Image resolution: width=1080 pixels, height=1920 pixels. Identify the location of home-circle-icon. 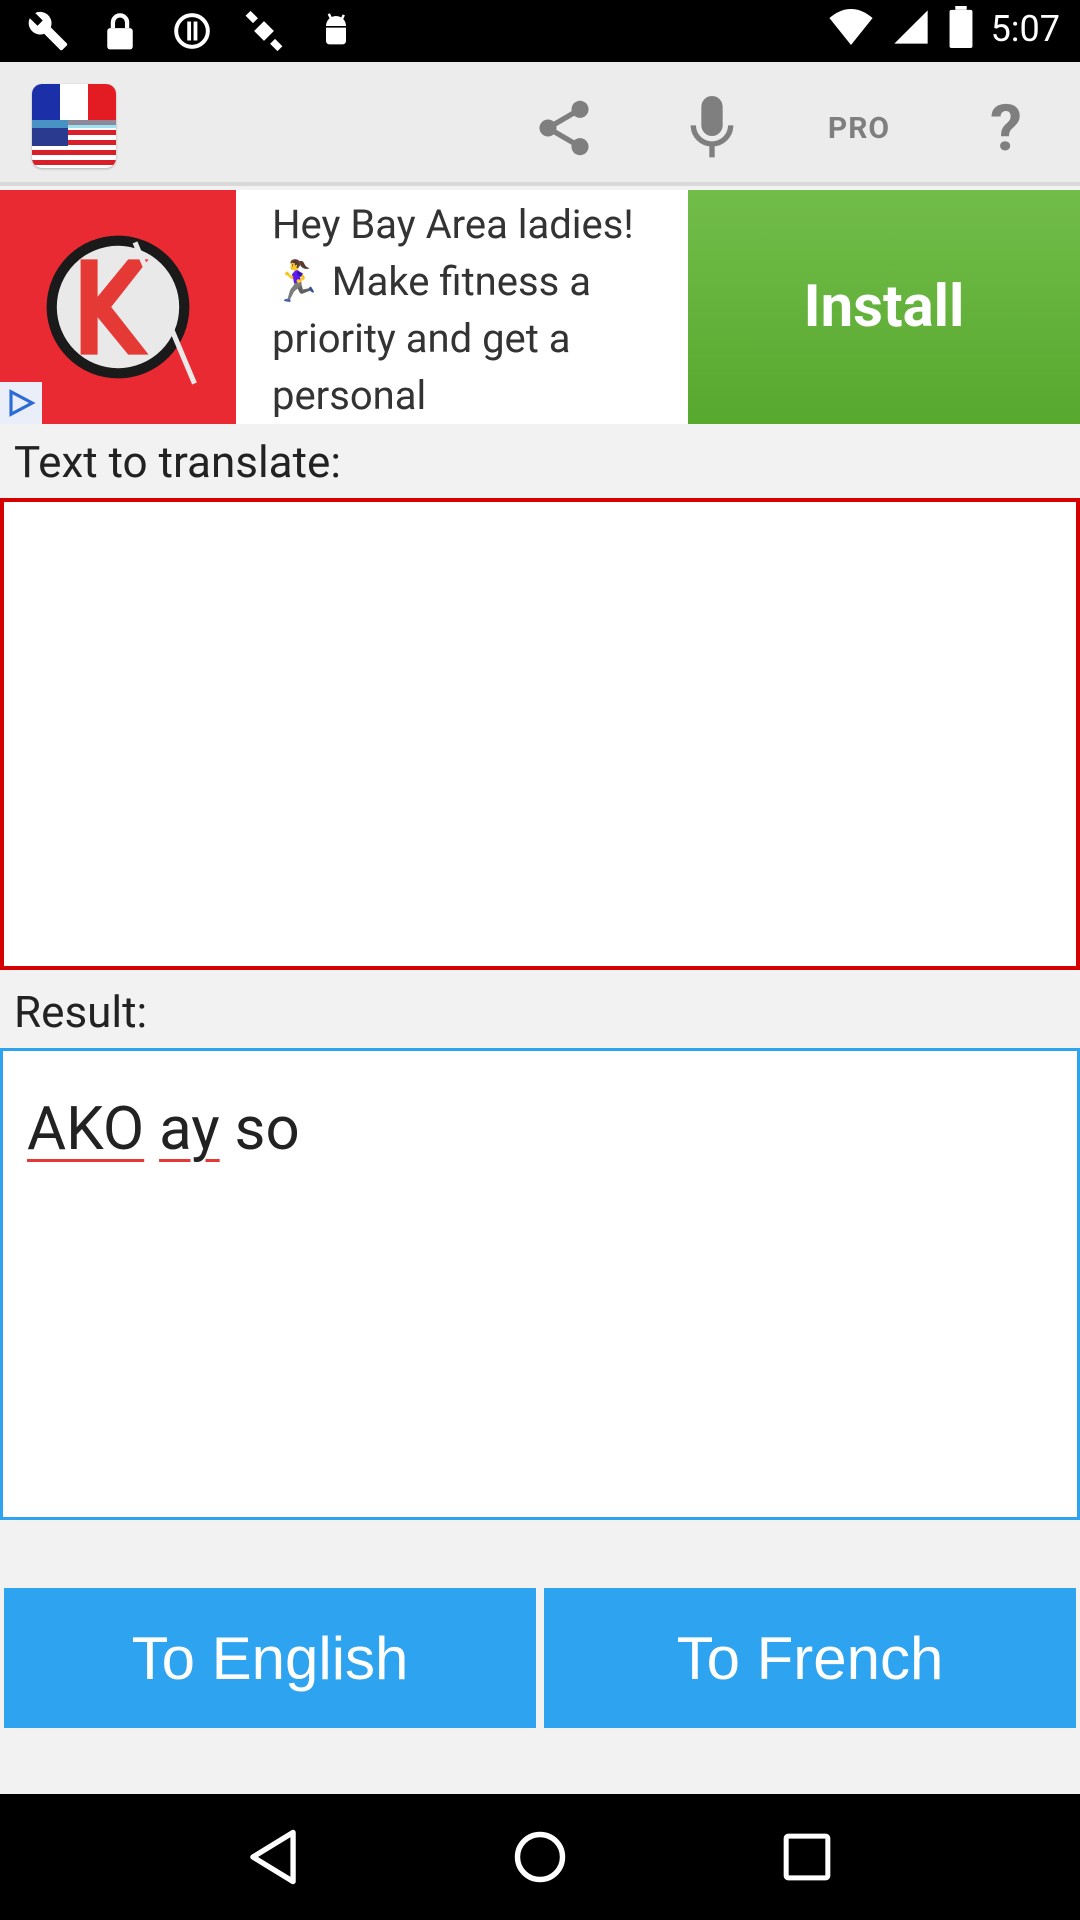
(540, 1857).